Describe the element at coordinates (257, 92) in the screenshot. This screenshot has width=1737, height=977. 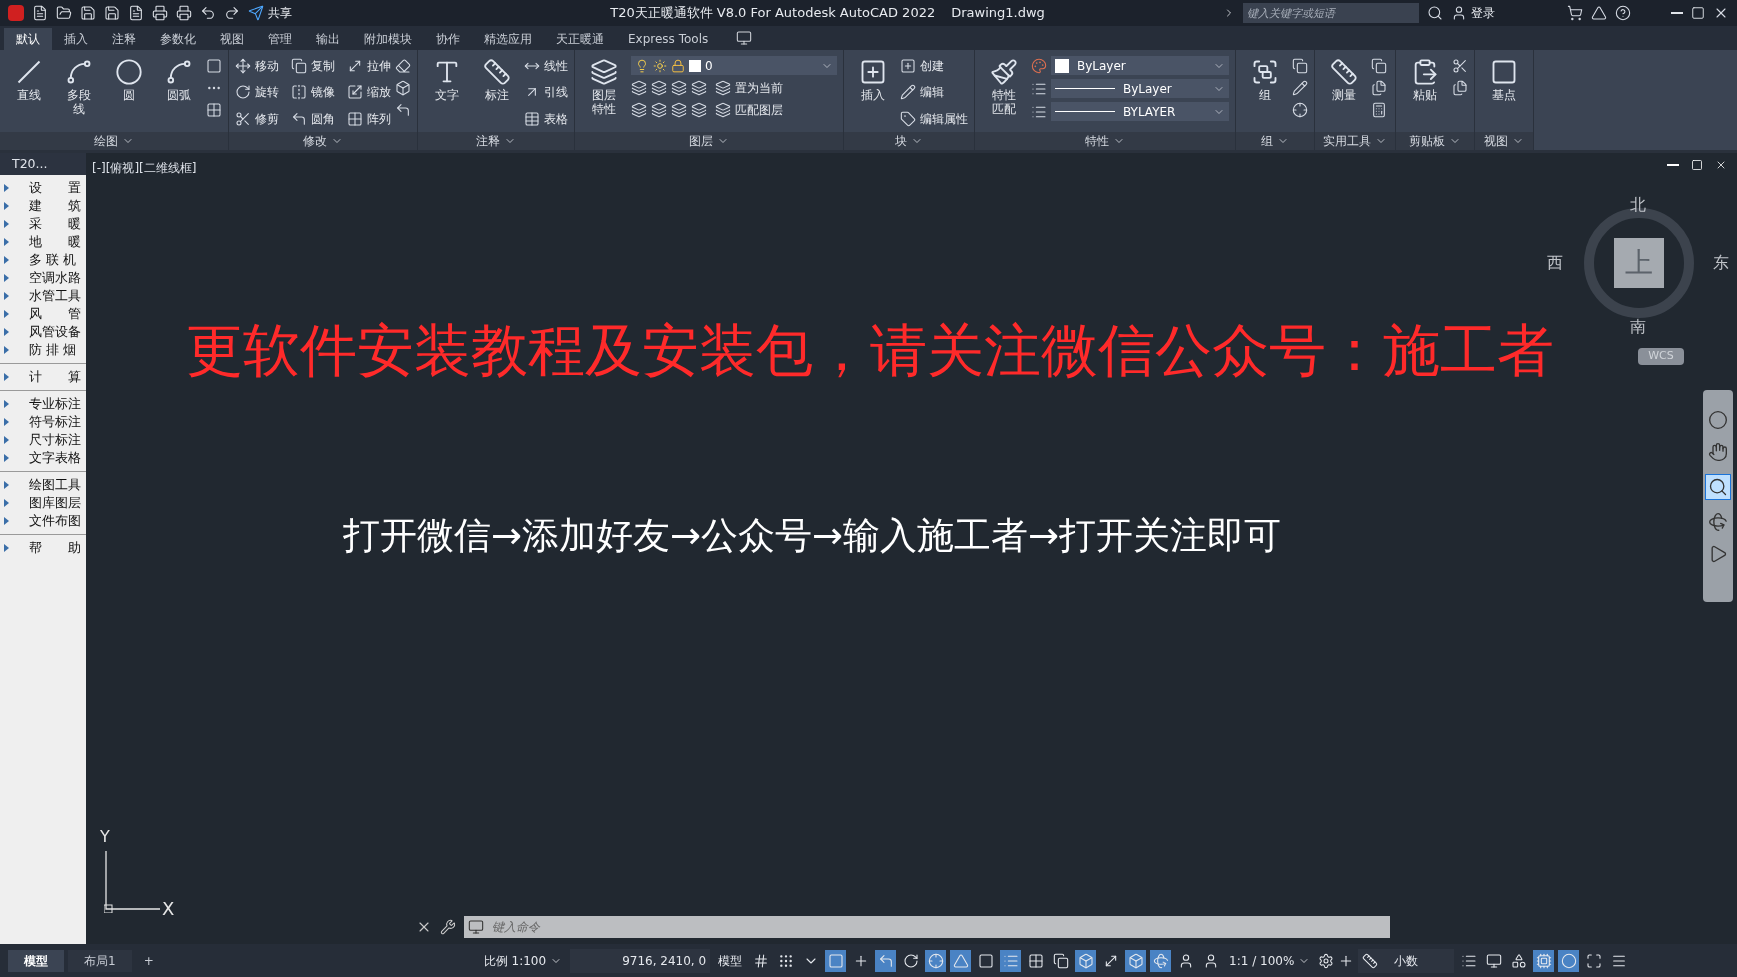
I see `ribbon-tool-button: 旋转` at that location.